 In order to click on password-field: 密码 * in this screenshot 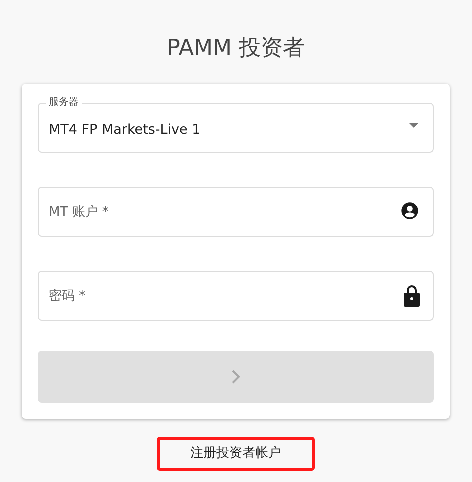, I will do `click(236, 296)`.